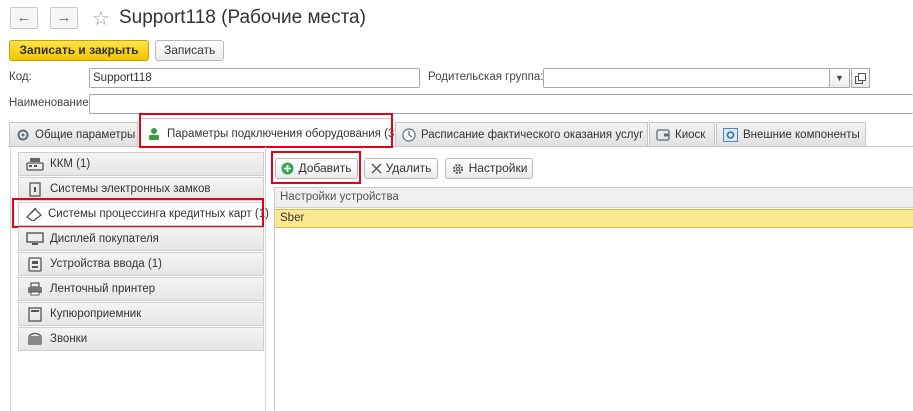 This screenshot has height=411, width=913. Describe the element at coordinates (35, 189) in the screenshot. I see `door-lock-icon` at that location.